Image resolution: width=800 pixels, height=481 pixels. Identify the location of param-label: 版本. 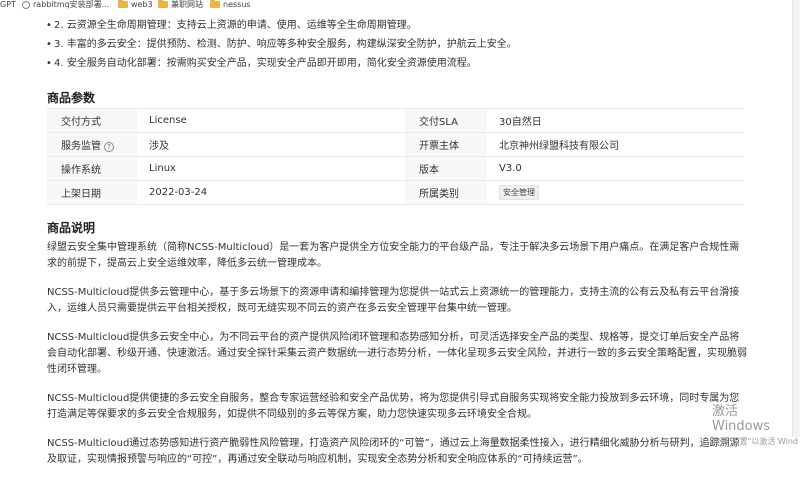
(446, 168).